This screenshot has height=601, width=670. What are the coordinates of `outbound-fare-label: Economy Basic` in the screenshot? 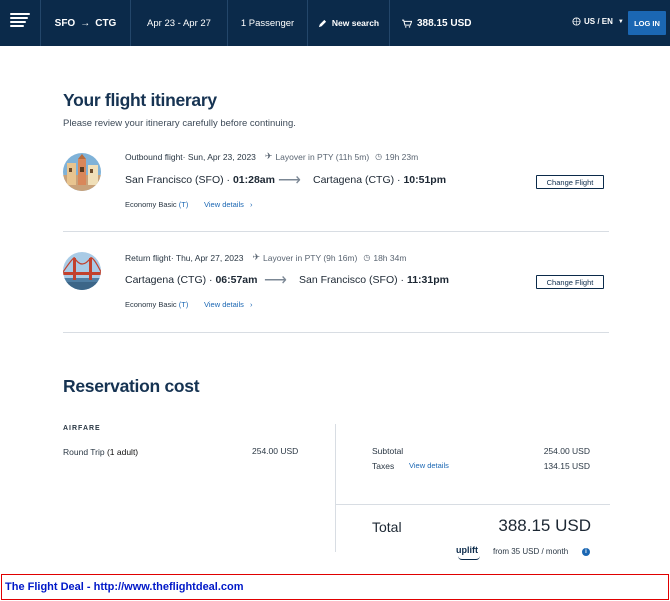 It's located at (152, 204).